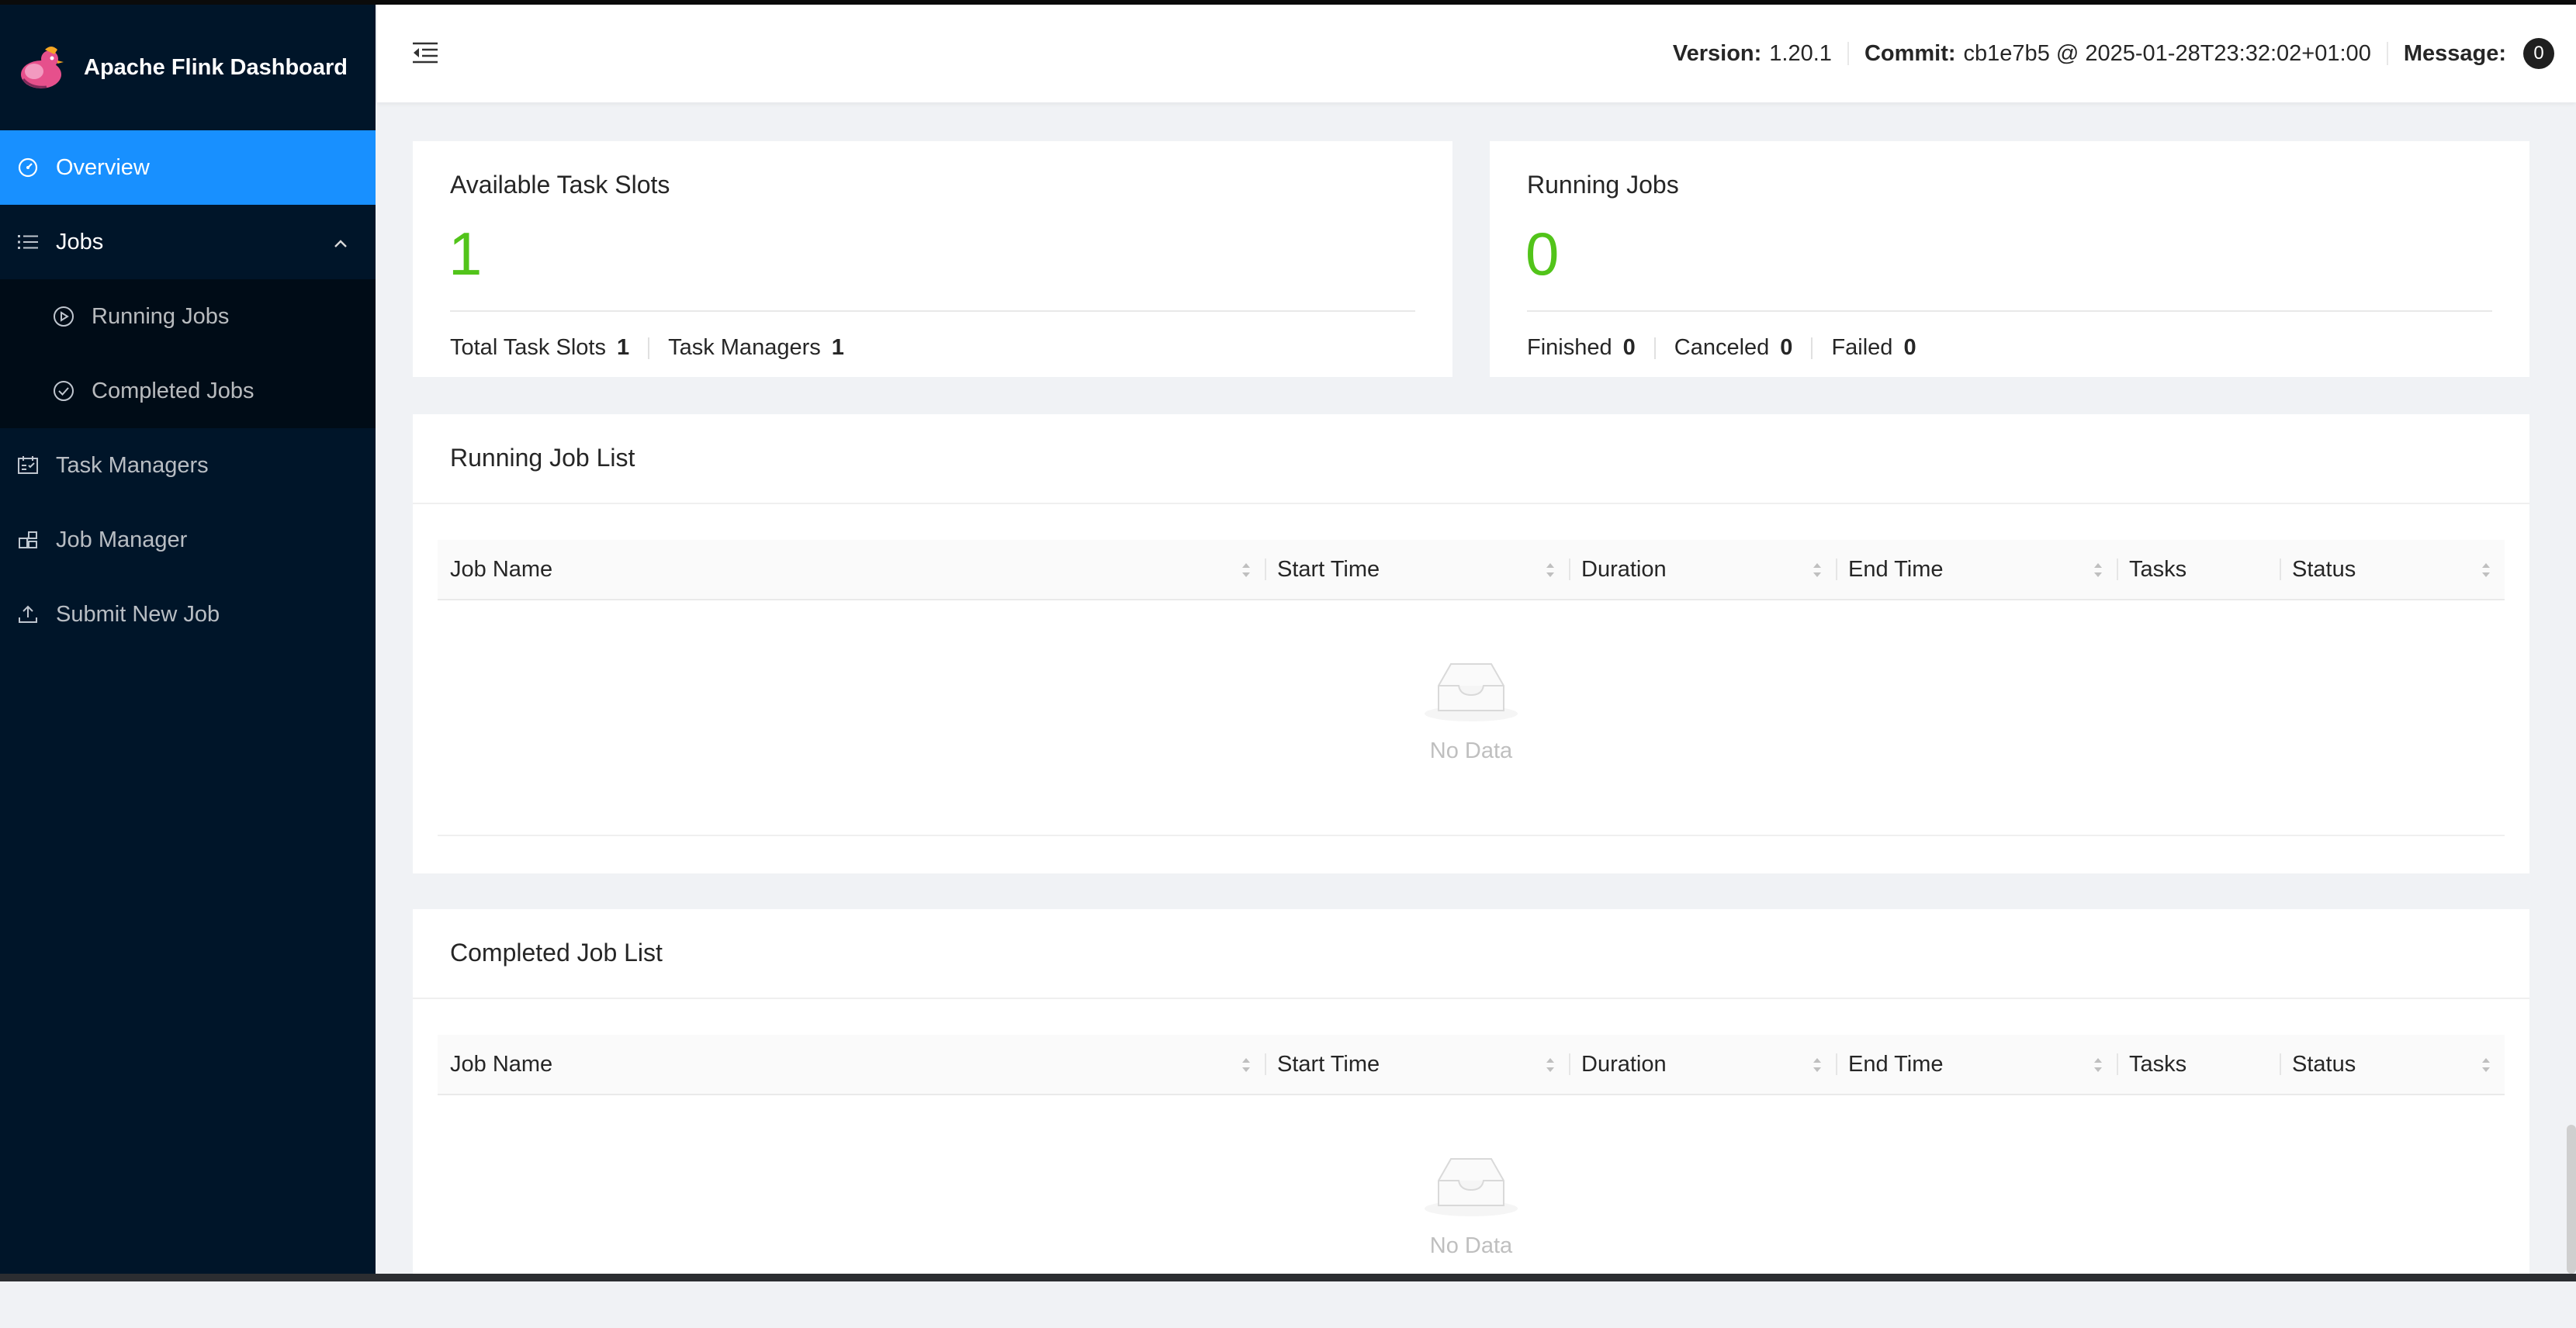 Image resolution: width=2576 pixels, height=1328 pixels. I want to click on total-task-slots-value: 1, so click(623, 347).